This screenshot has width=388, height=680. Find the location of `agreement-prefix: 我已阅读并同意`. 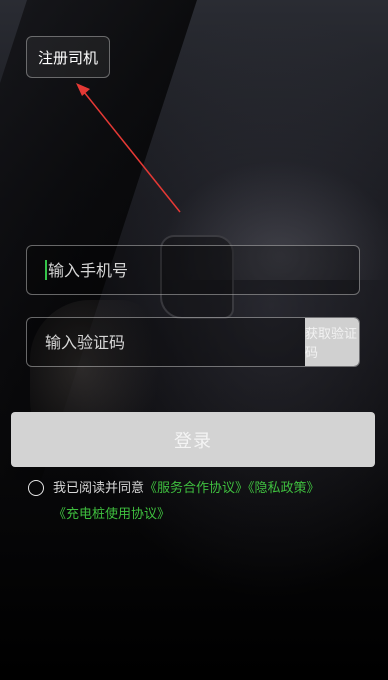

agreement-prefix: 我已阅读并同意 is located at coordinates (99, 488).